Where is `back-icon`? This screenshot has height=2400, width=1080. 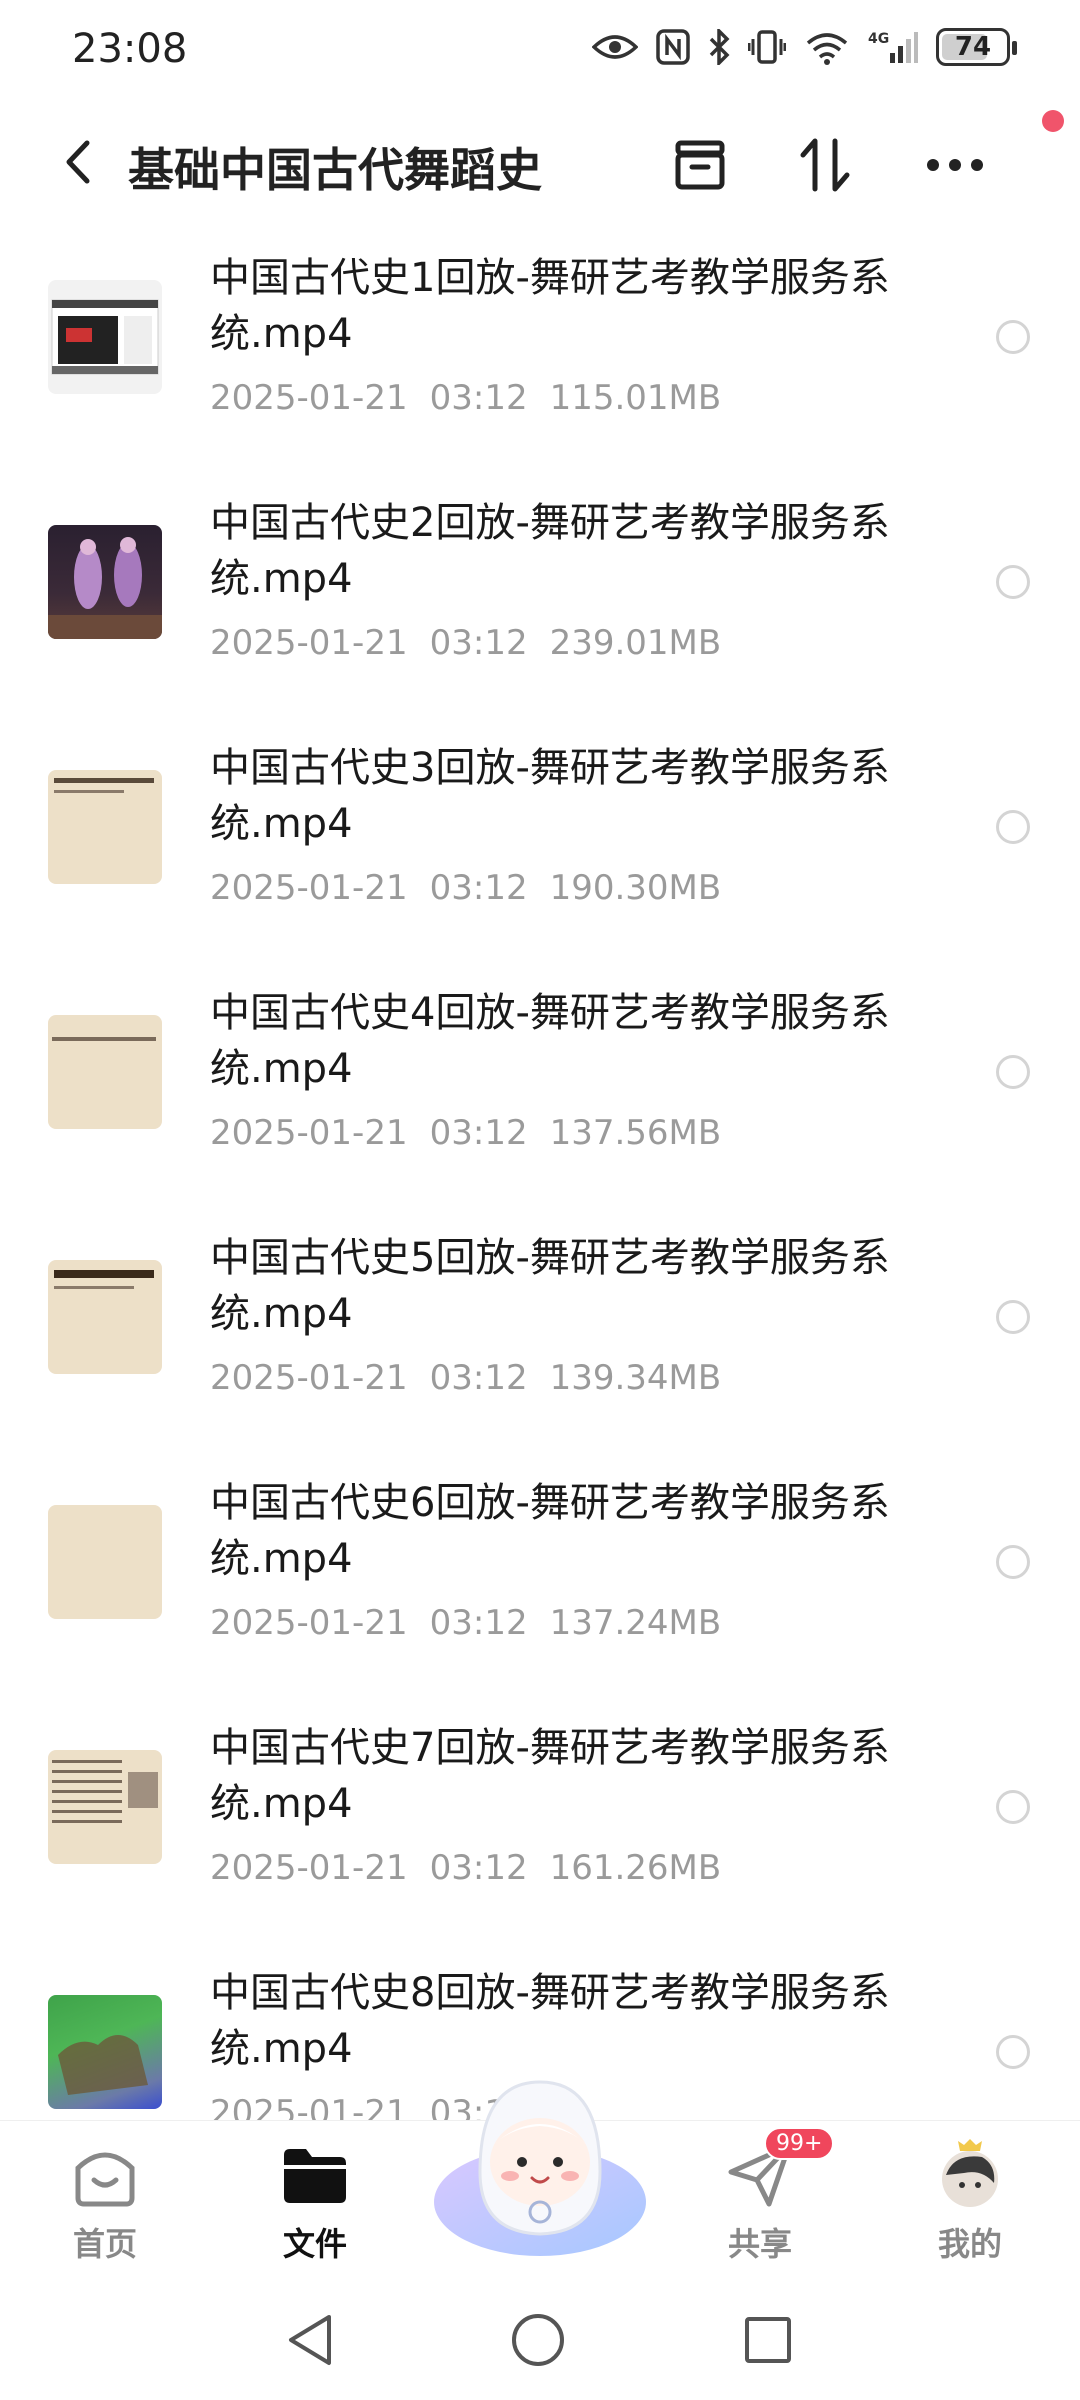 back-icon is located at coordinates (78, 162).